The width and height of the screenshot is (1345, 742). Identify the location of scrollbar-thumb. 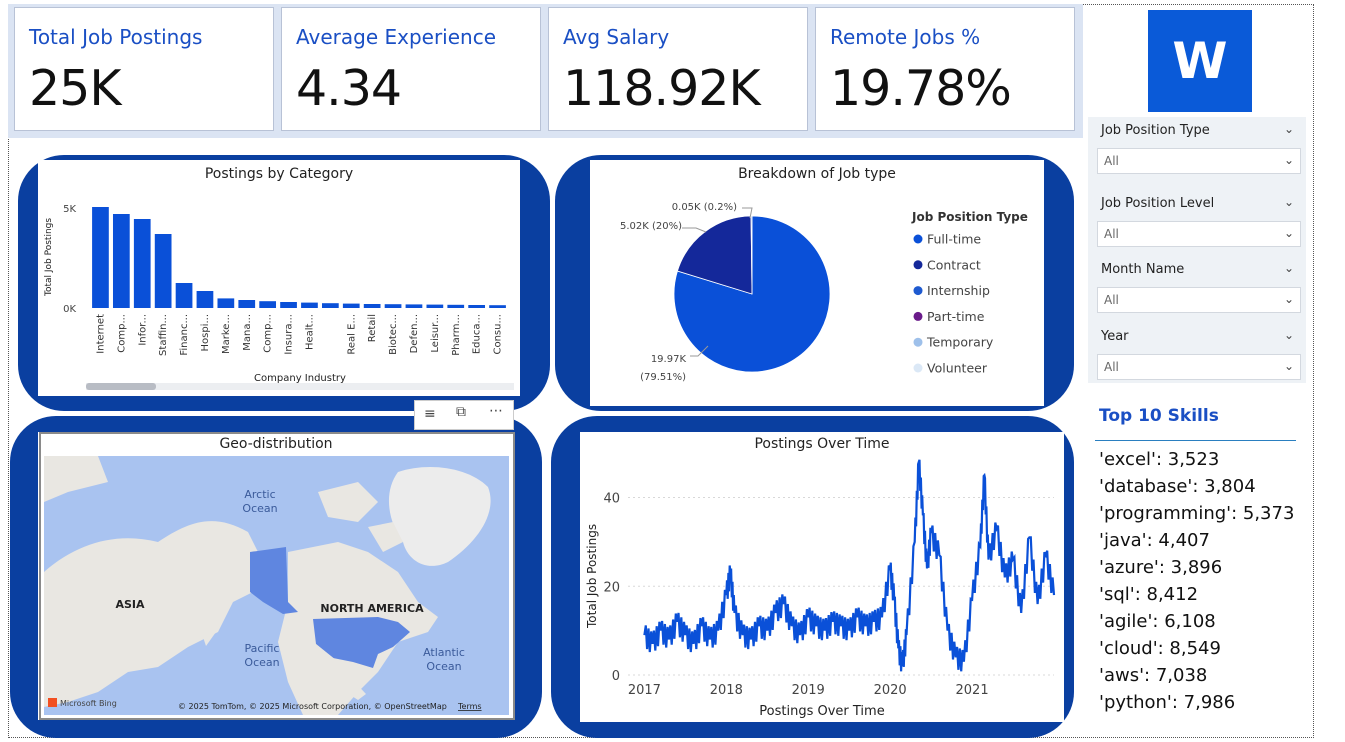
(121, 386).